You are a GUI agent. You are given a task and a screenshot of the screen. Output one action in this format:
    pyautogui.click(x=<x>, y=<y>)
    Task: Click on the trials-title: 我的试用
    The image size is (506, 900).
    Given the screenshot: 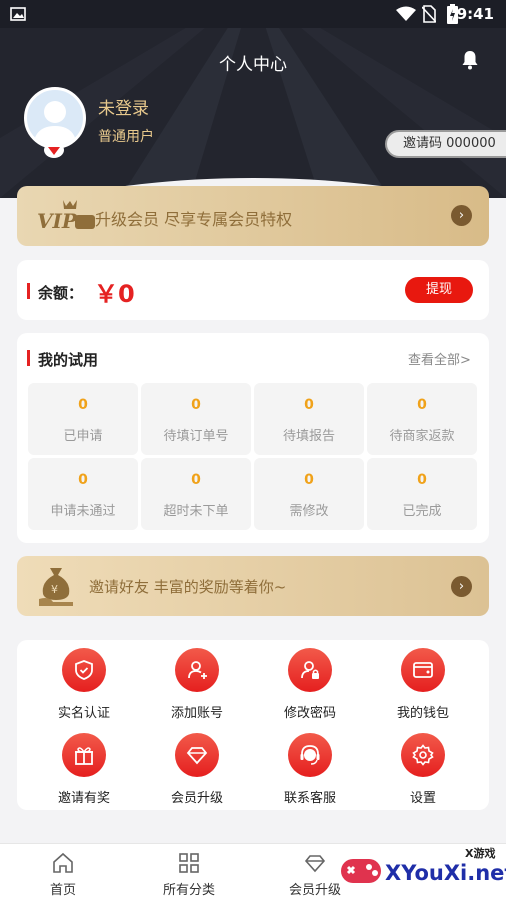 What is the action you would take?
    pyautogui.click(x=68, y=360)
    